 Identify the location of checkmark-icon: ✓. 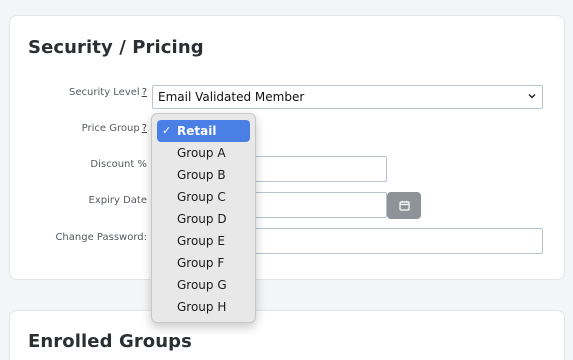
(167, 130).